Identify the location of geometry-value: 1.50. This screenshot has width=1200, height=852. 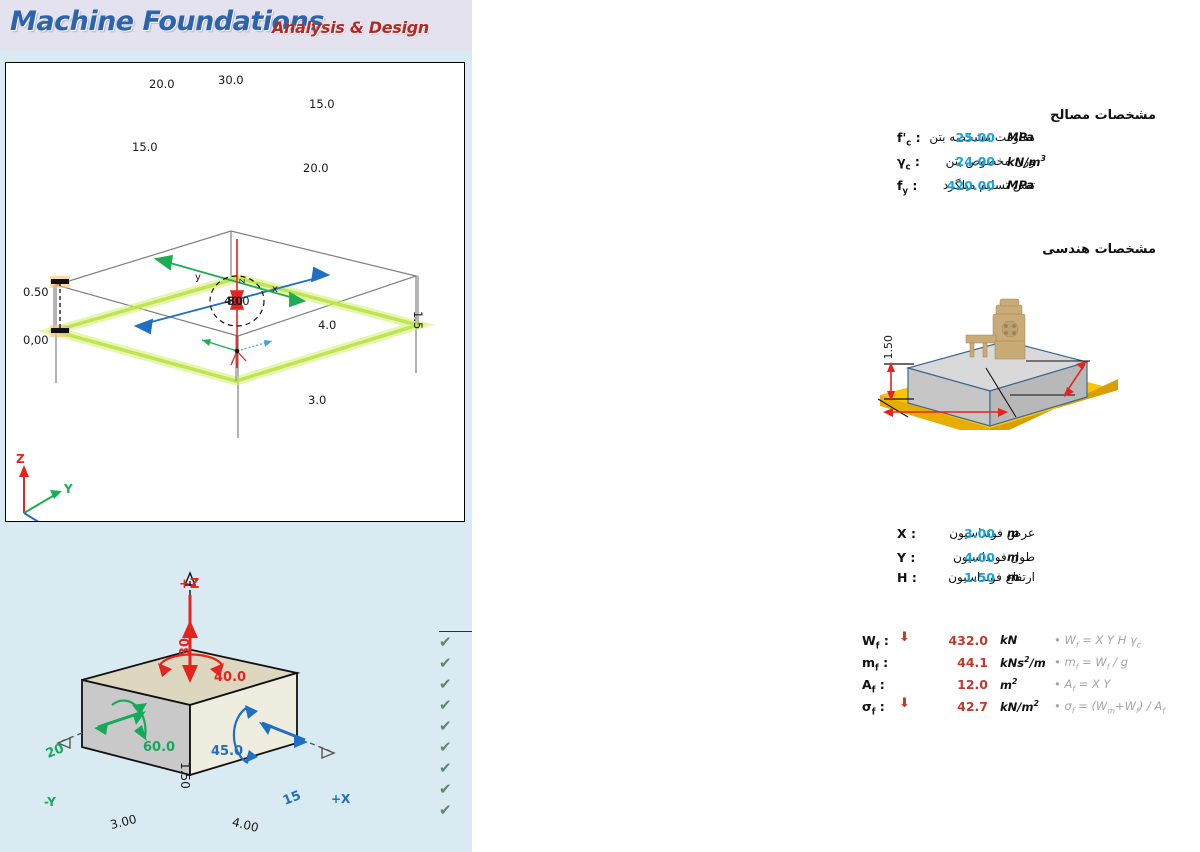
(979, 577).